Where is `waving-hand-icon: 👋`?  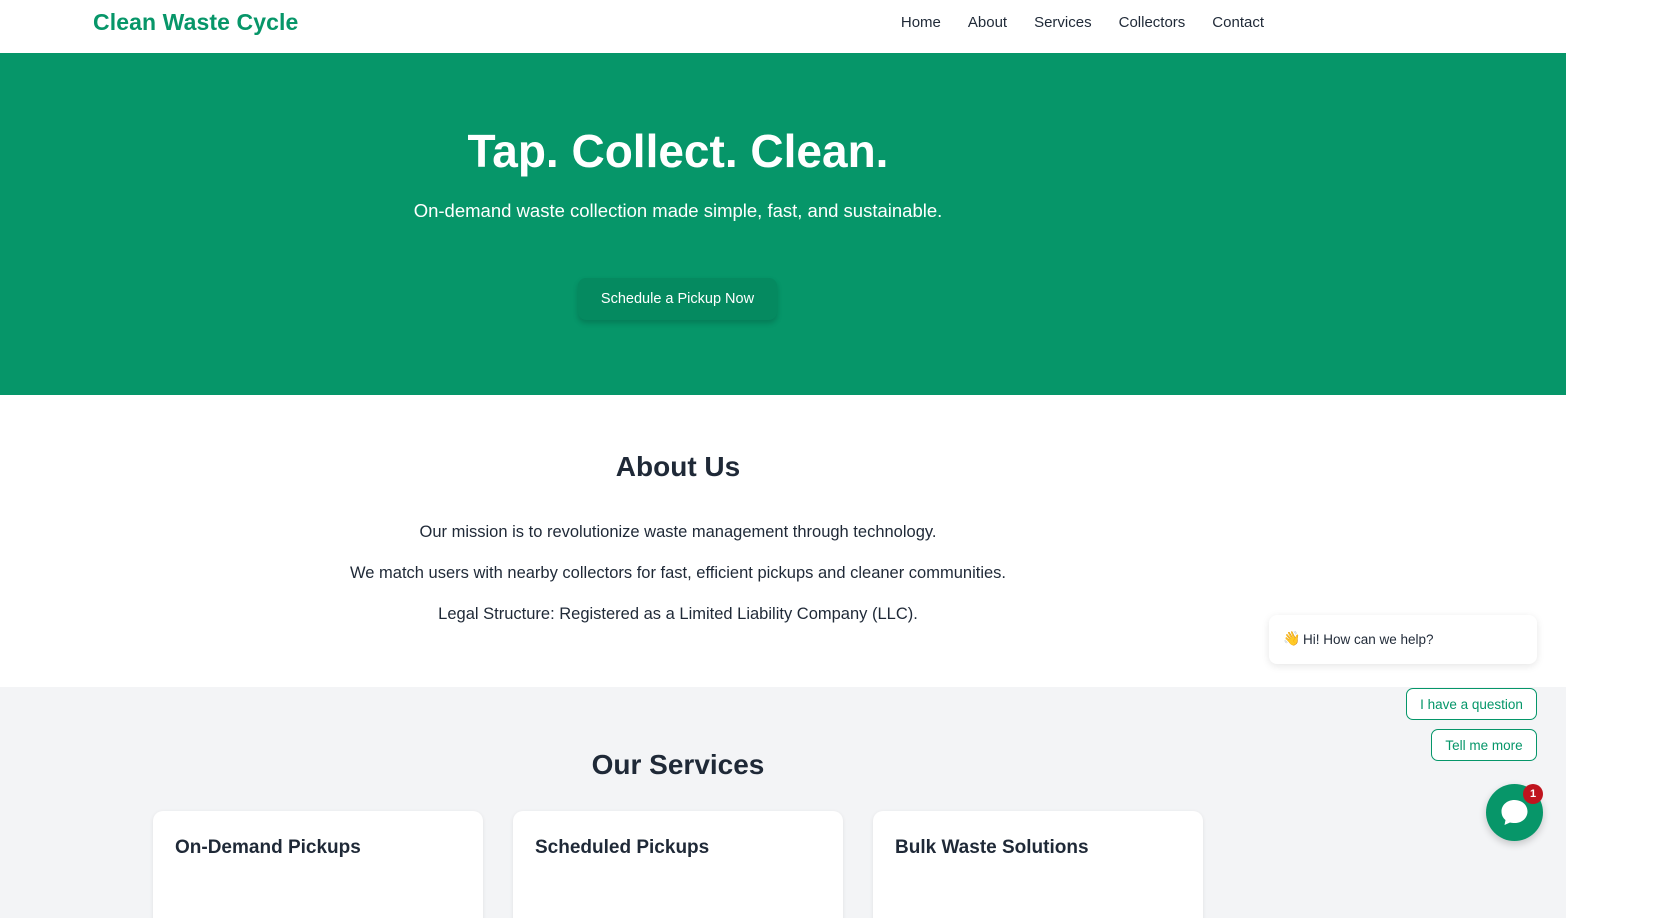
waving-hand-icon: 👋 is located at coordinates (1292, 638).